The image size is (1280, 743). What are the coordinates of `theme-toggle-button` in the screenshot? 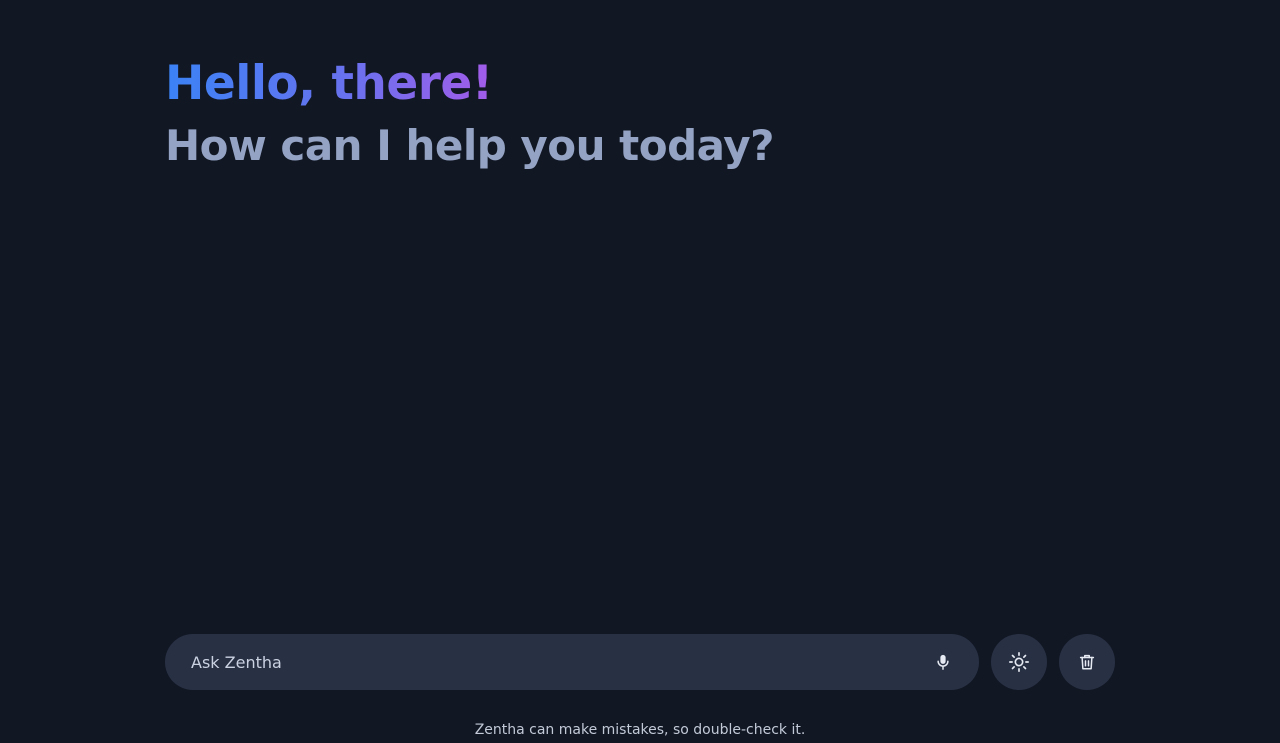 It's located at (1019, 662).